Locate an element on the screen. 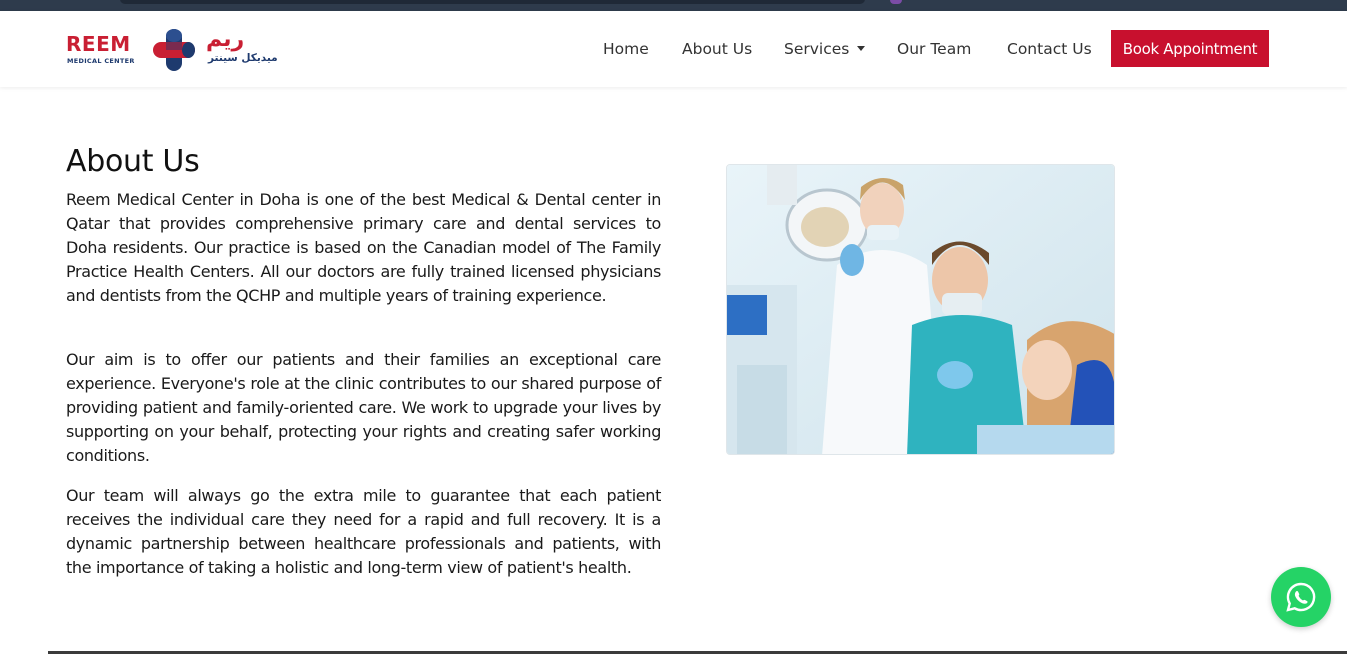 This screenshot has width=1347, height=654. nav-services: Services is located at coordinates (825, 49).